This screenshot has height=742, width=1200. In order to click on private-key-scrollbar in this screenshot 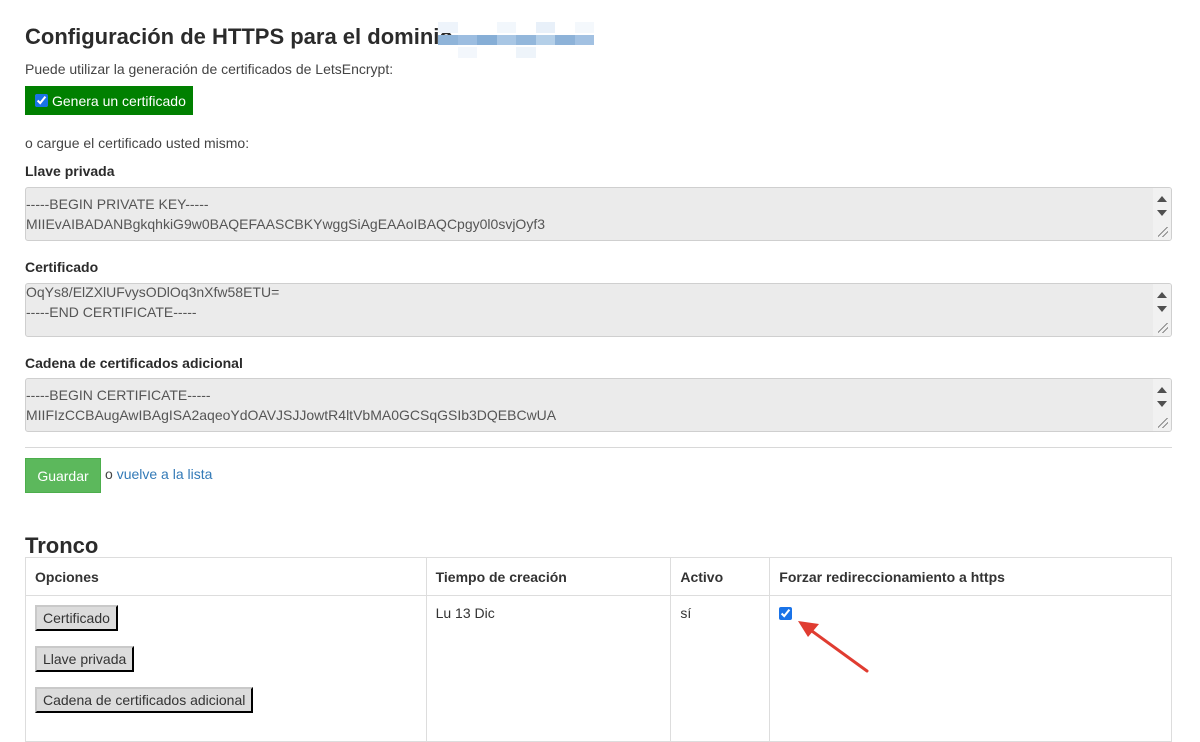, I will do `click(1162, 214)`.